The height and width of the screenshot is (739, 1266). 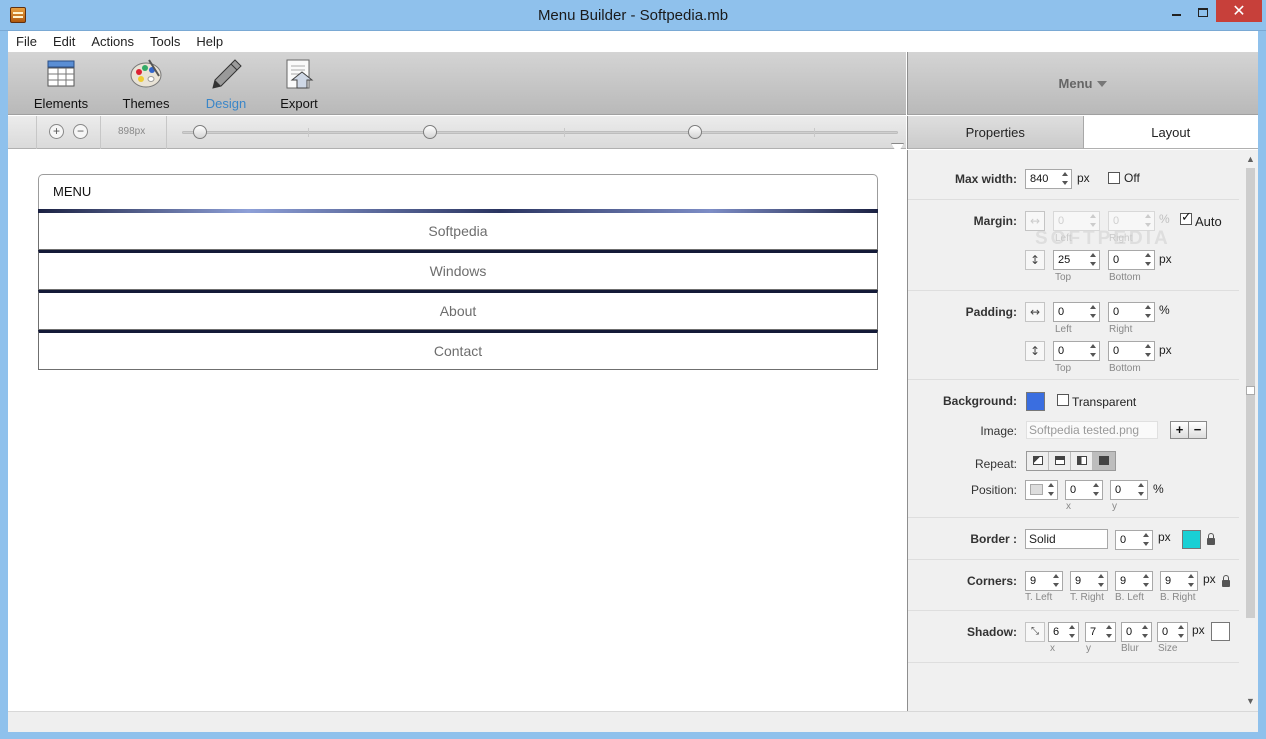 What do you see at coordinates (1100, 632) in the screenshot?
I see `shadow-y-input: 7` at bounding box center [1100, 632].